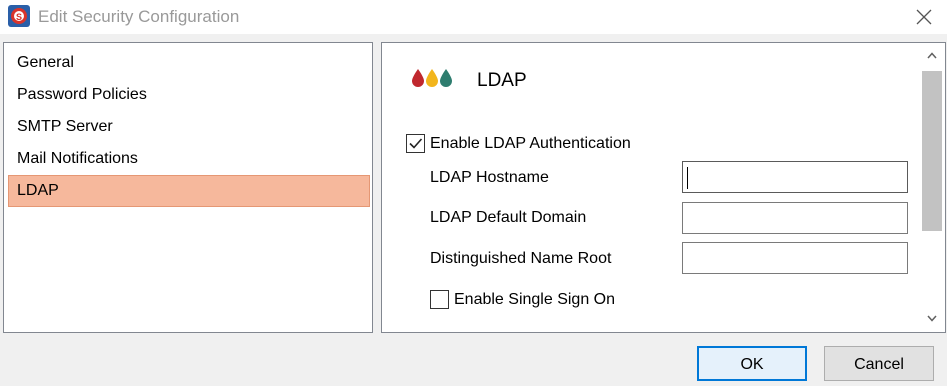 The image size is (947, 386). I want to click on title-bar: S Edit Security Configuration, so click(473, 17).